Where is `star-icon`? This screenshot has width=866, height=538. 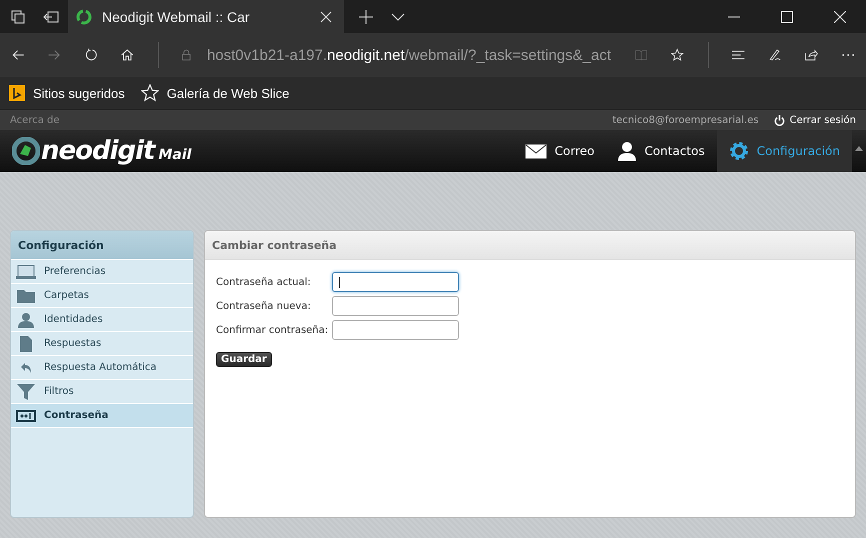
star-icon is located at coordinates (149, 93).